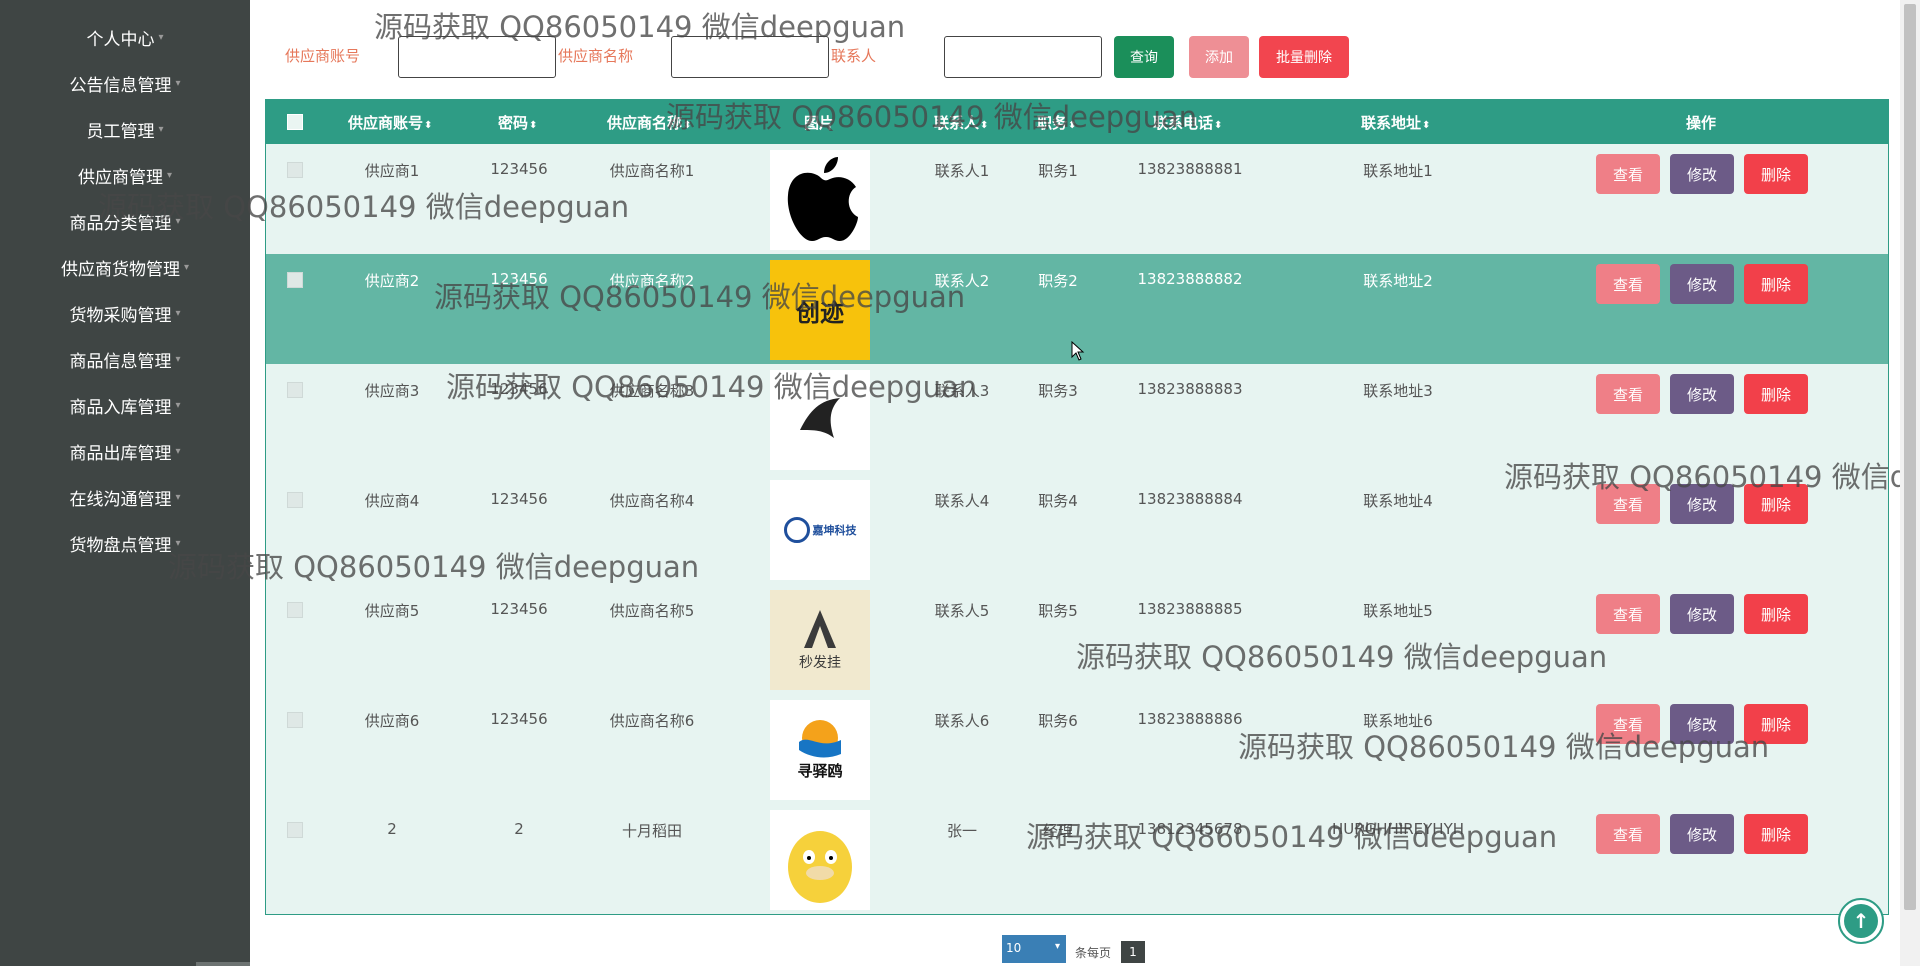  What do you see at coordinates (125, 267) in the screenshot?
I see `sidebar-item-supplier-goods: 供应商货物管理 ▾` at bounding box center [125, 267].